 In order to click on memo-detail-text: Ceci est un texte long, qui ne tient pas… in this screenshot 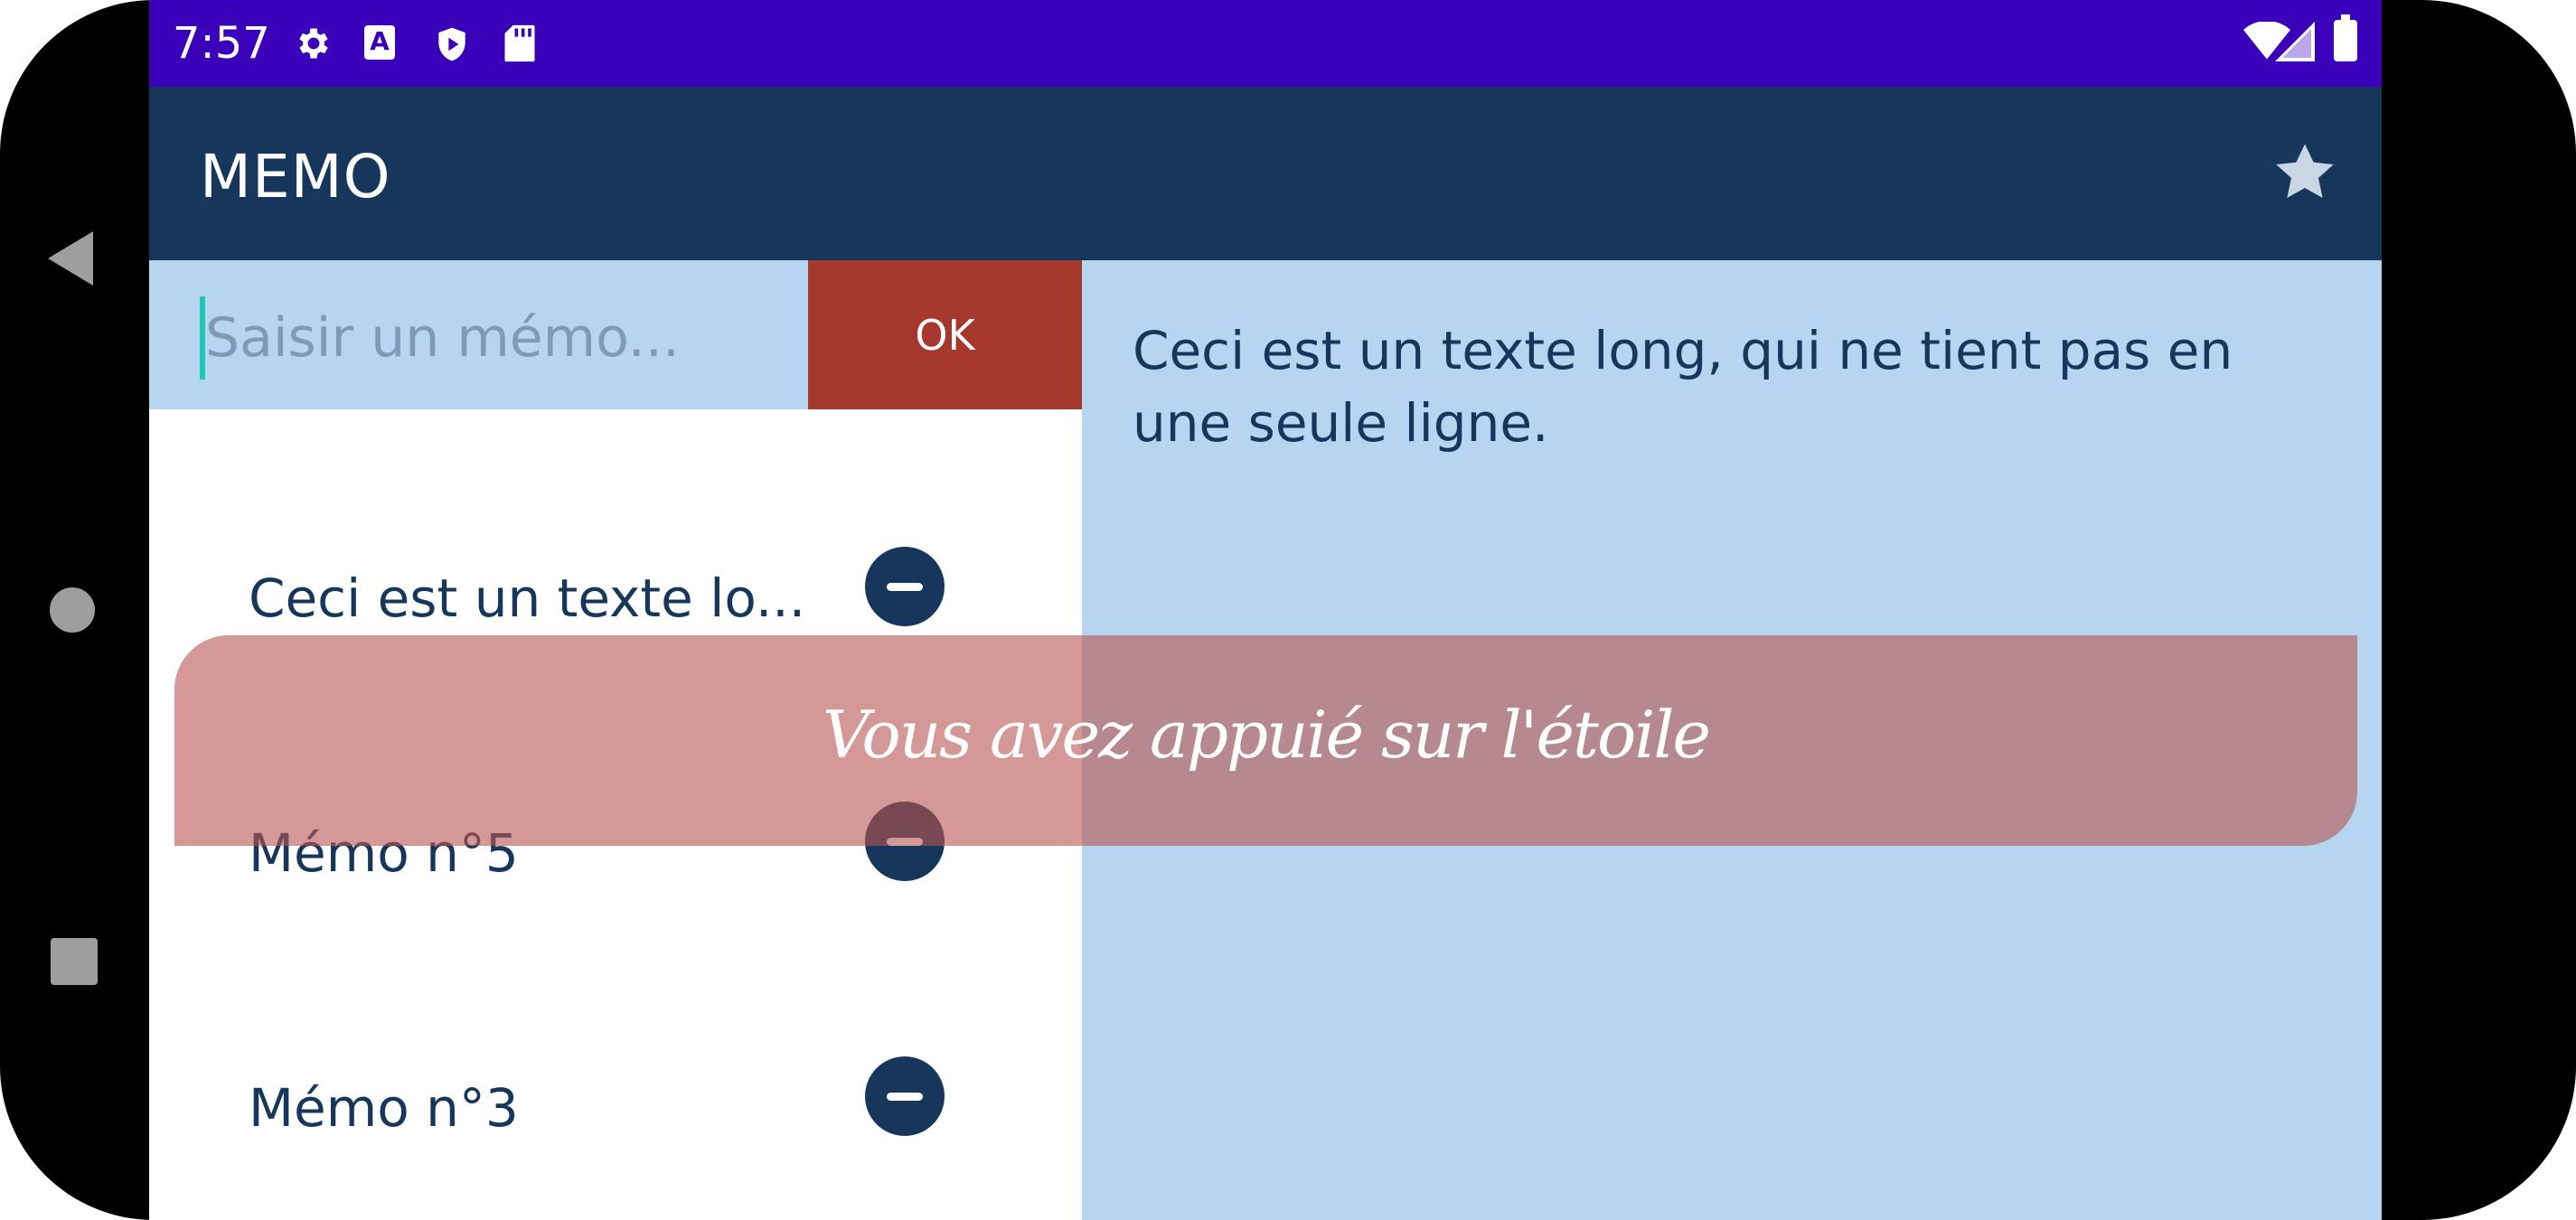, I will do `click(1683, 387)`.